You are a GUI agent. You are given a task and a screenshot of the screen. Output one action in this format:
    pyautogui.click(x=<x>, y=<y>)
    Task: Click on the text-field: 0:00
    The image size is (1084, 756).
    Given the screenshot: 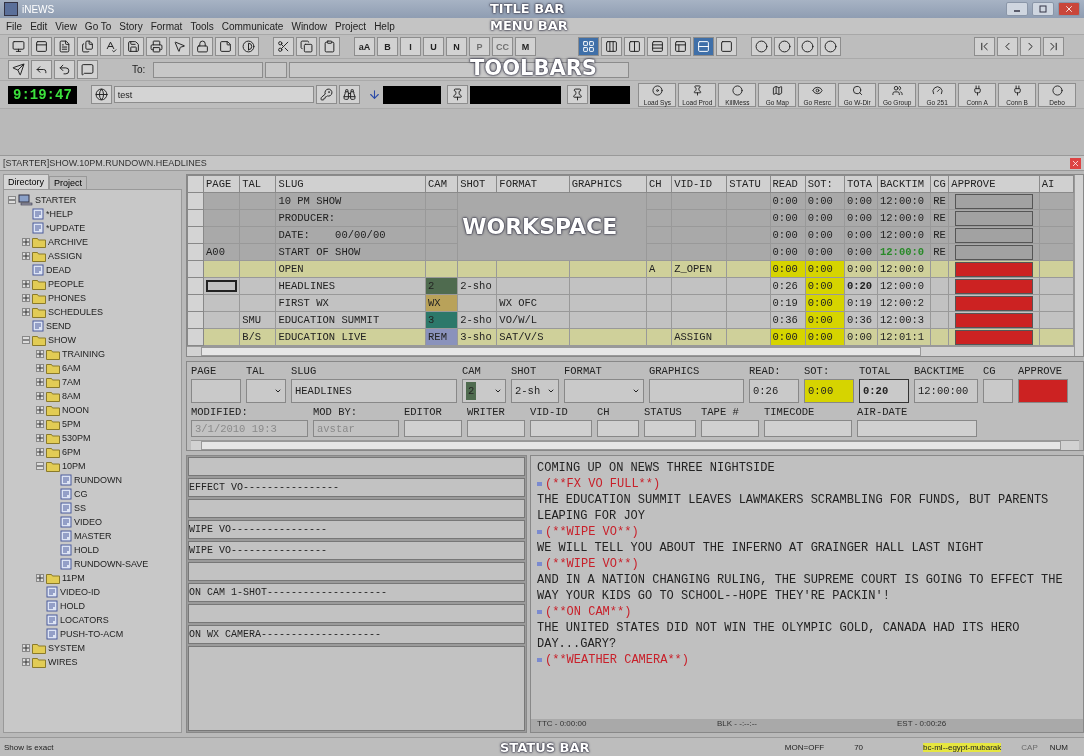 What is the action you would take?
    pyautogui.click(x=829, y=391)
    